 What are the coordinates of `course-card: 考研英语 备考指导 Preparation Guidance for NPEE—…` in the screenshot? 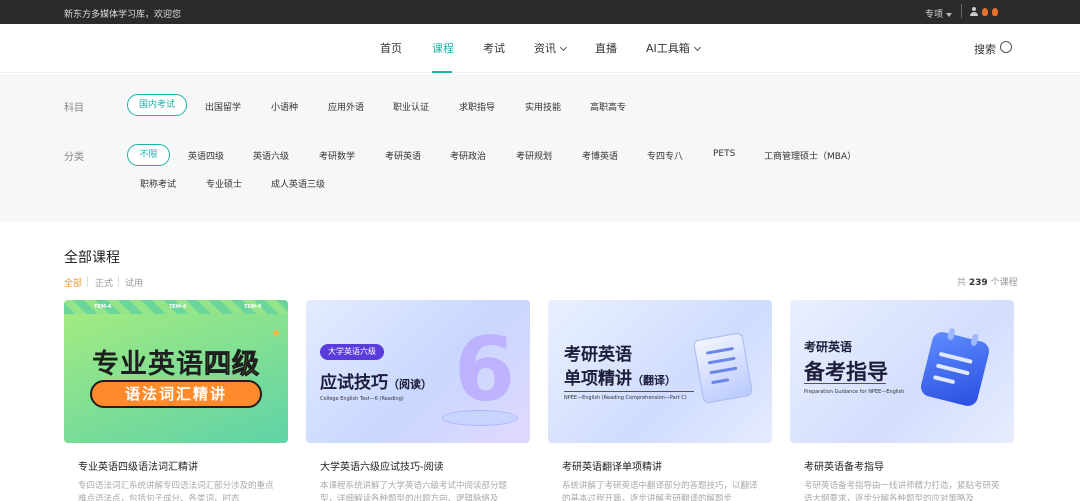 It's located at (902, 400).